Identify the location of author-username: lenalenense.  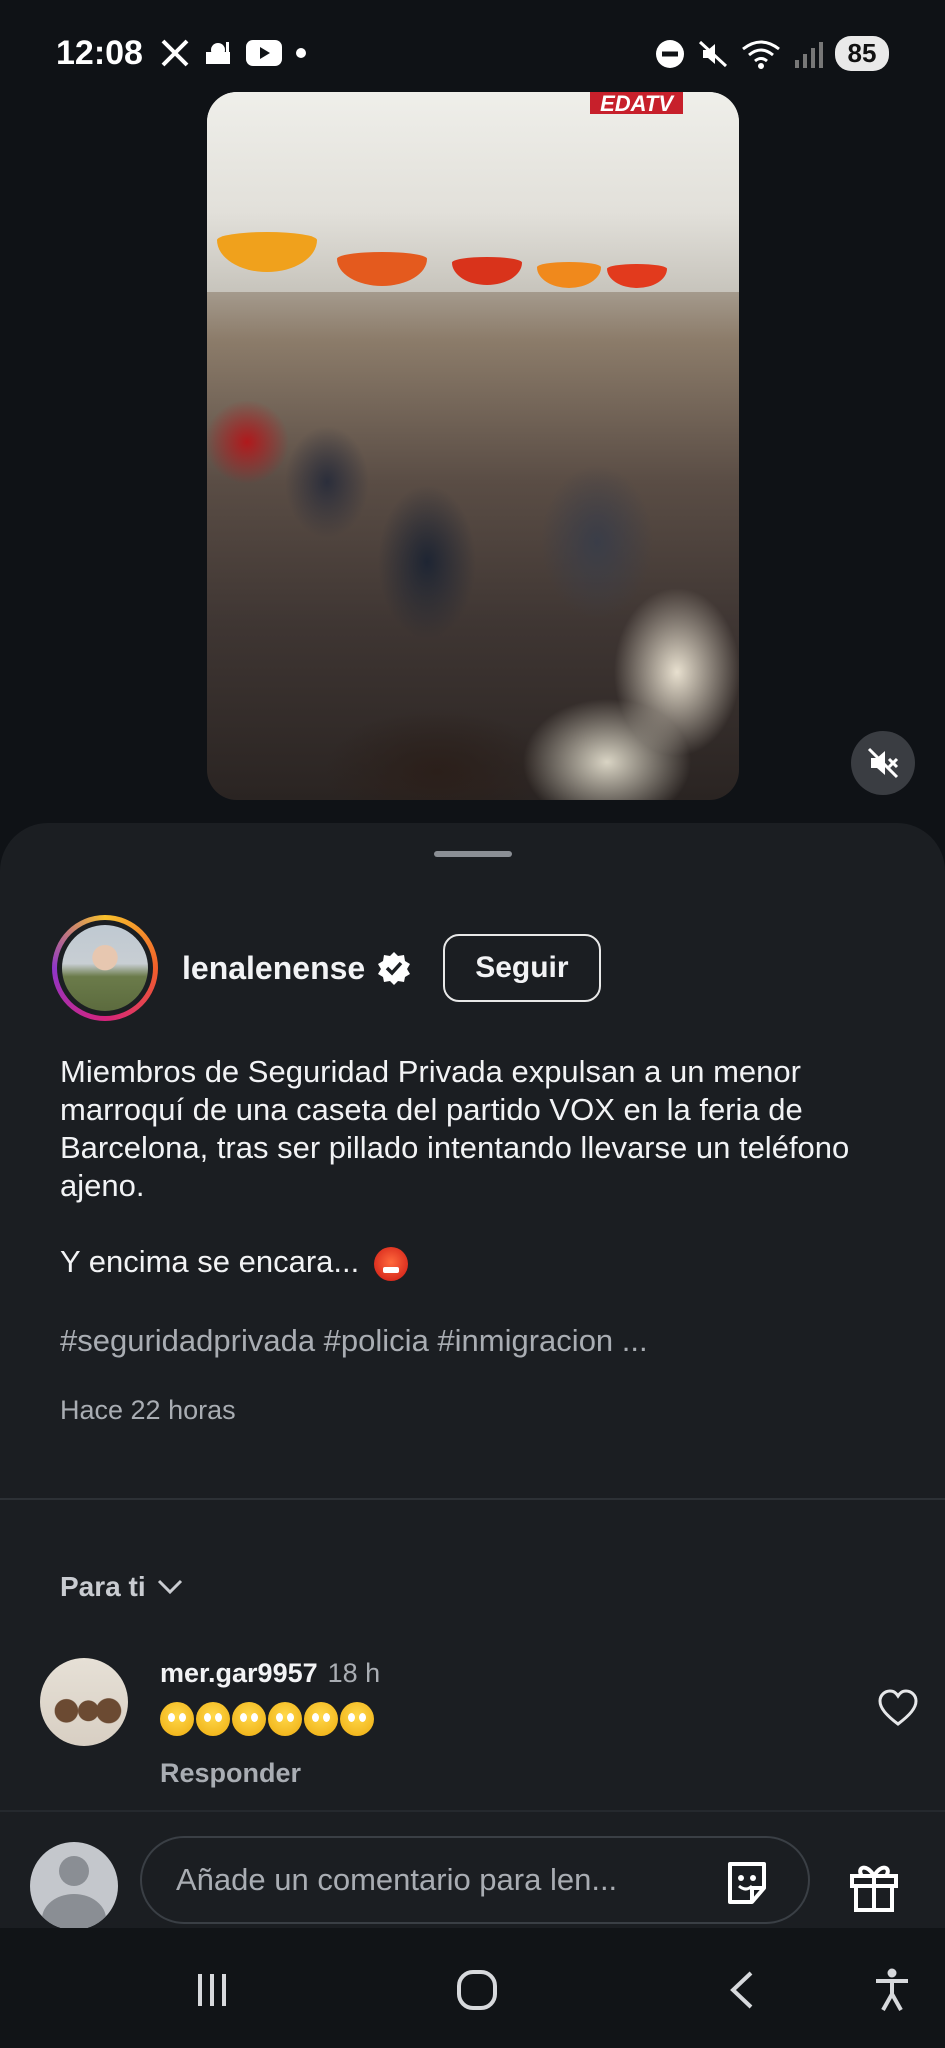
(273, 968).